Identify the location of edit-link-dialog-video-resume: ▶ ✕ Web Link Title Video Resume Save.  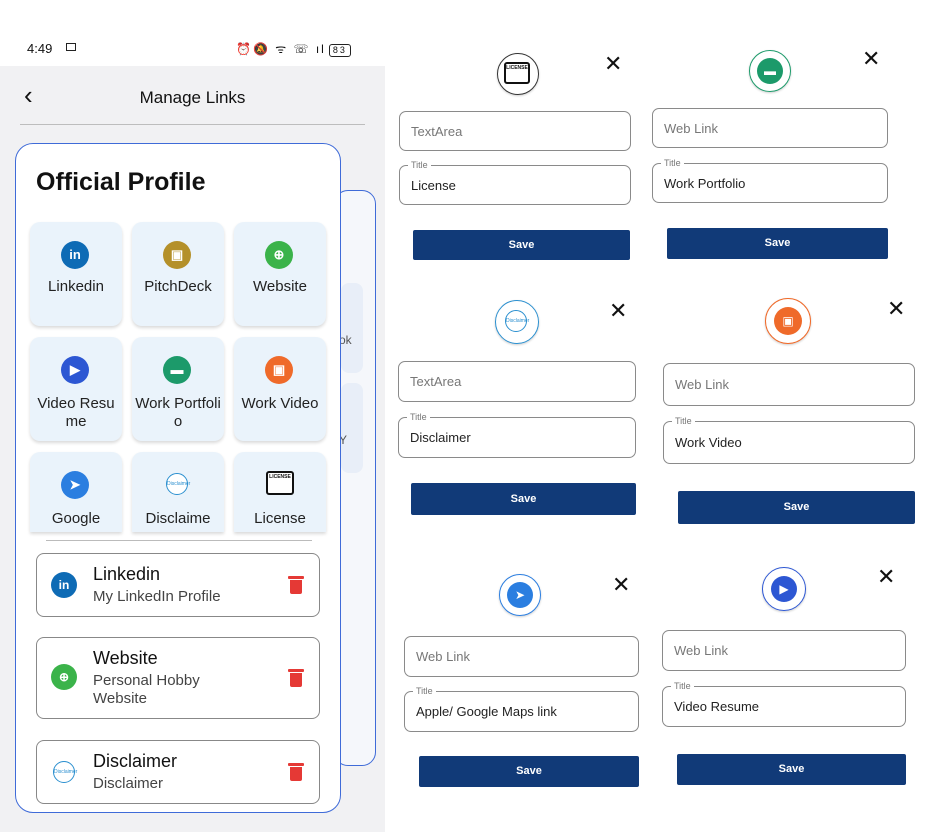
(793, 674).